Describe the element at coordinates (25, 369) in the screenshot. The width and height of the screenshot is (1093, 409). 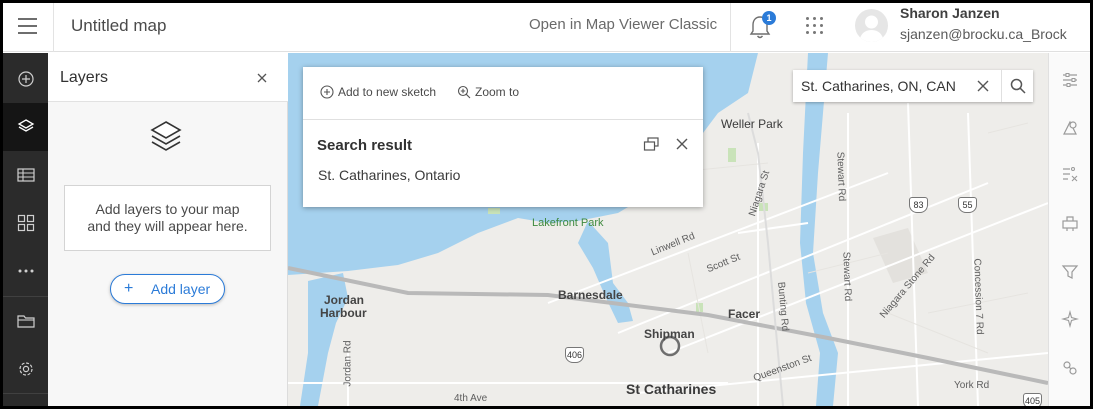
I see `settings-icon` at that location.